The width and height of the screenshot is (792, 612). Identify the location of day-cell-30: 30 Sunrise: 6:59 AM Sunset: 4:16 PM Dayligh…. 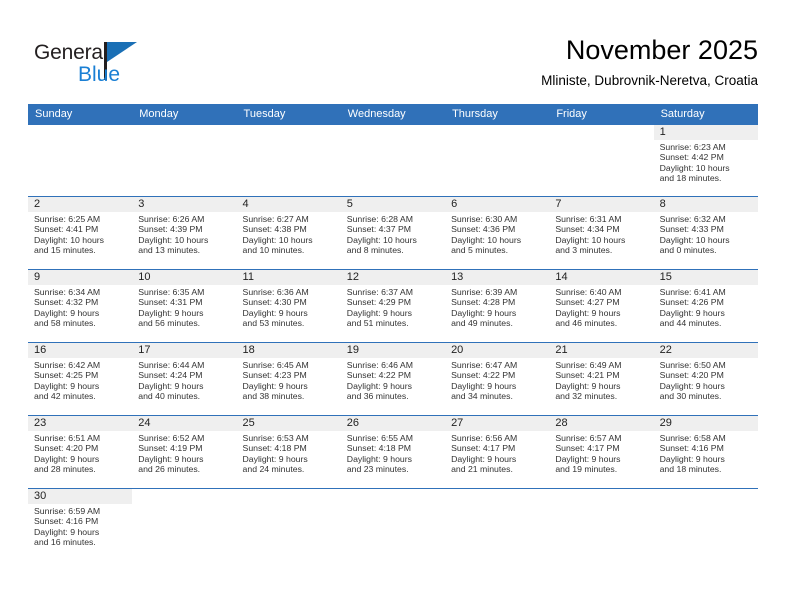
(80, 532).